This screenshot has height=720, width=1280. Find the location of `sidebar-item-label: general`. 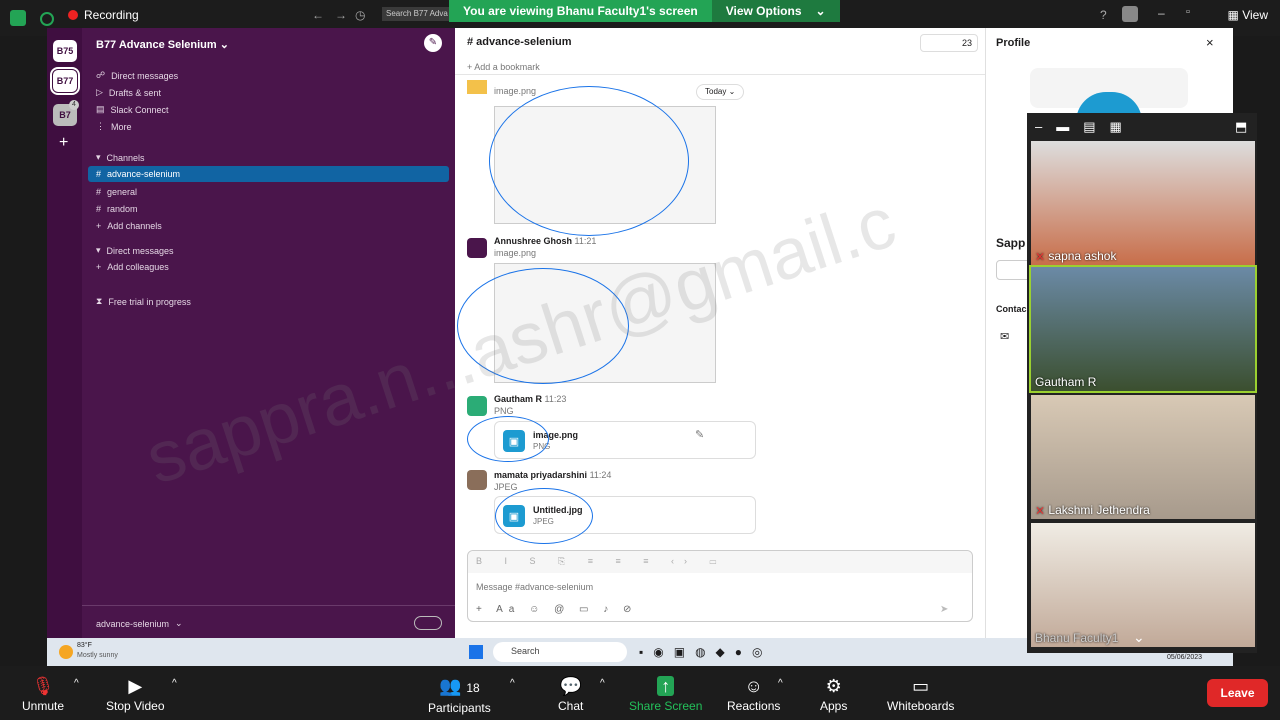

sidebar-item-label: general is located at coordinates (122, 192).